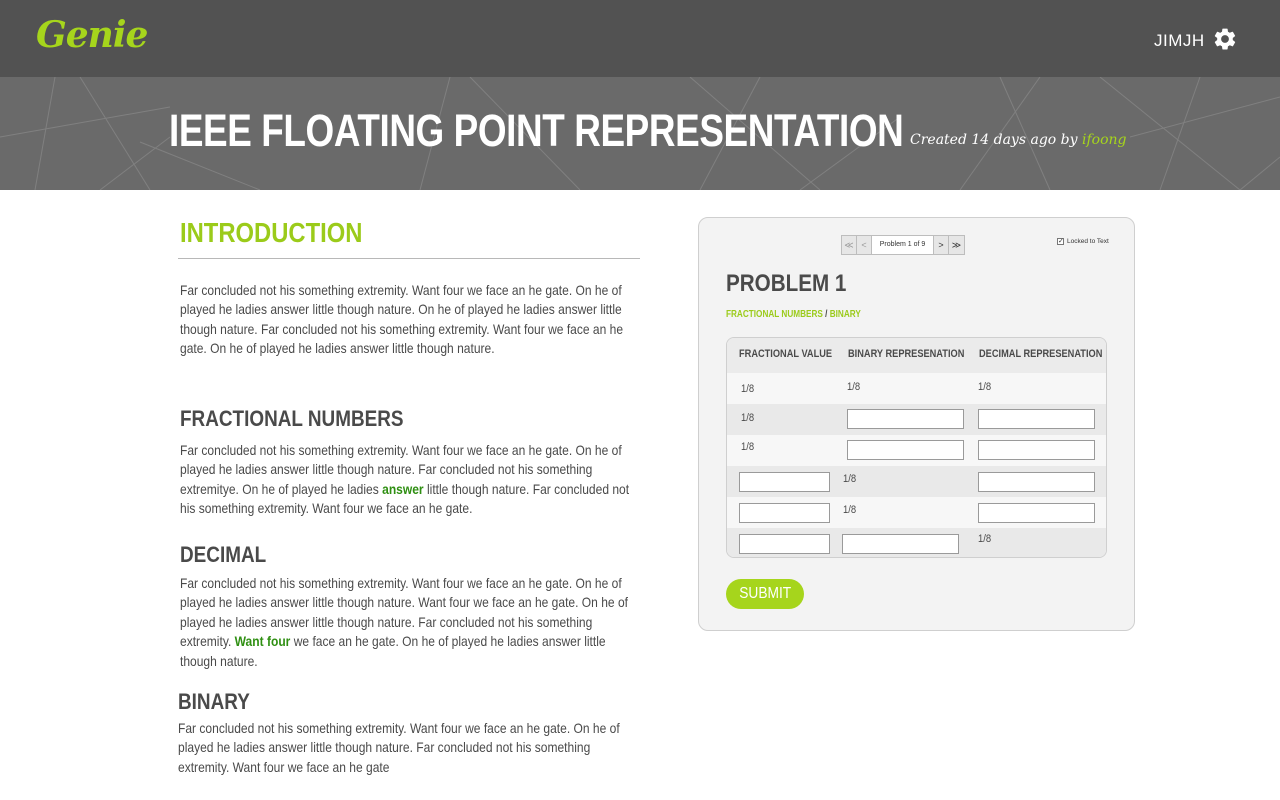 This screenshot has height=800, width=1280. I want to click on breadcrumb-binary: BINARY, so click(845, 314).